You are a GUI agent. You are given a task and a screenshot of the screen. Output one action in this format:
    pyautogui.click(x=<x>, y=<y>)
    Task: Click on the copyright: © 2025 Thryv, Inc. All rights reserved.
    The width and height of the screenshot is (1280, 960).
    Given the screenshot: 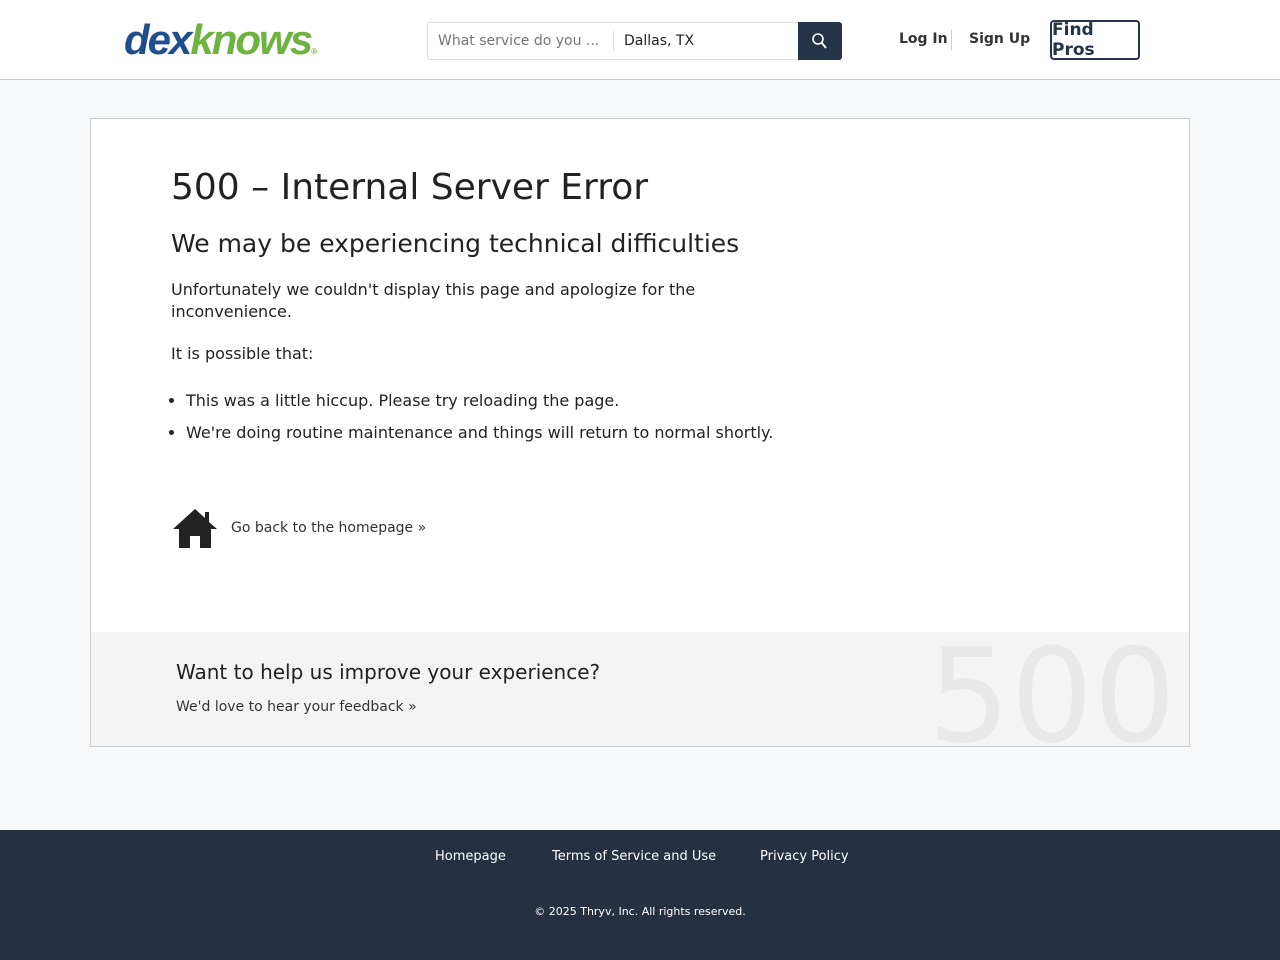 What is the action you would take?
    pyautogui.click(x=640, y=911)
    